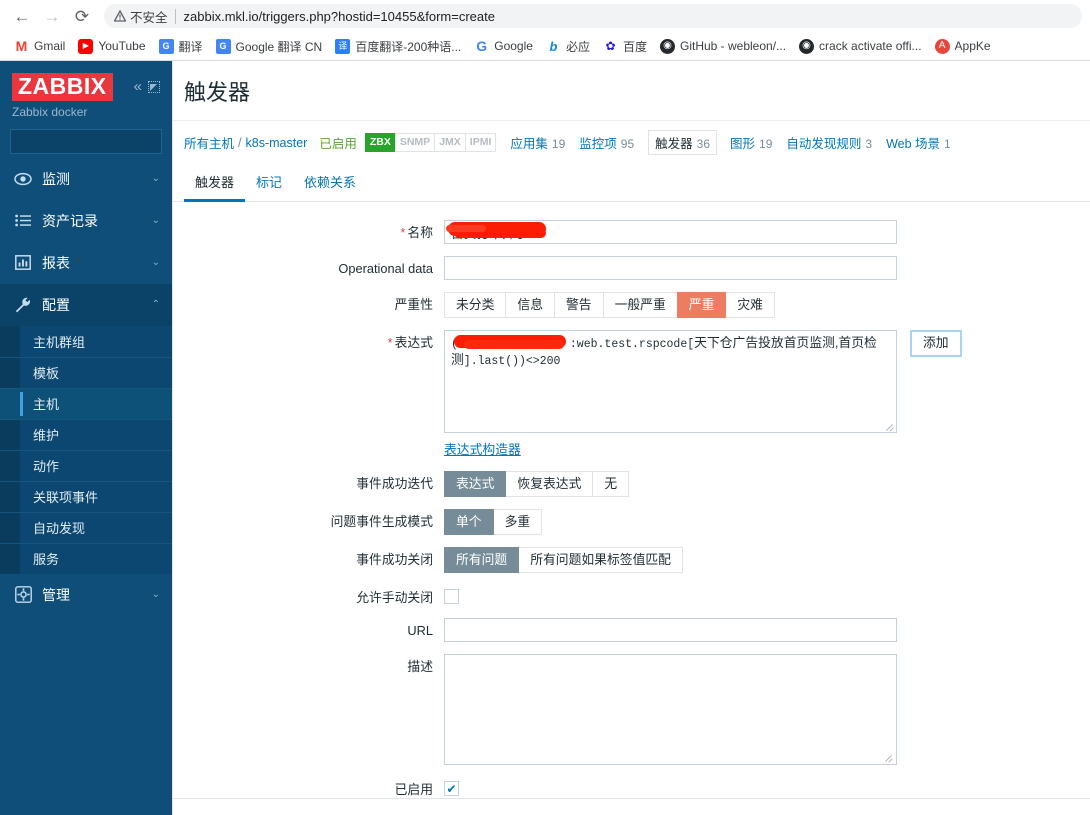 The height and width of the screenshot is (815, 1090). I want to click on severity-label: 严重性, so click(413, 304).